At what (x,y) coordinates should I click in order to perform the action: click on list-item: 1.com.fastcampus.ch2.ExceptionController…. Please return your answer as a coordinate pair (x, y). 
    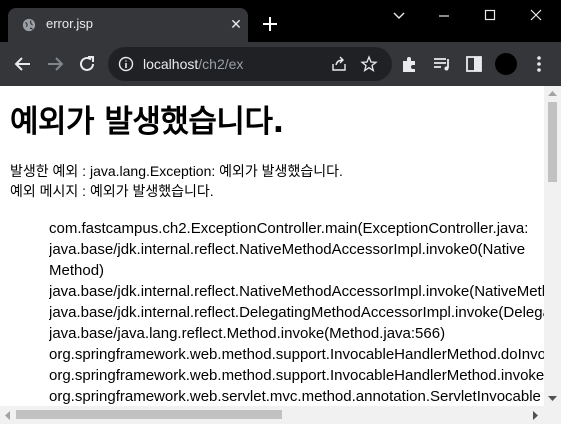
    Looking at the image, I should click on (296, 228).